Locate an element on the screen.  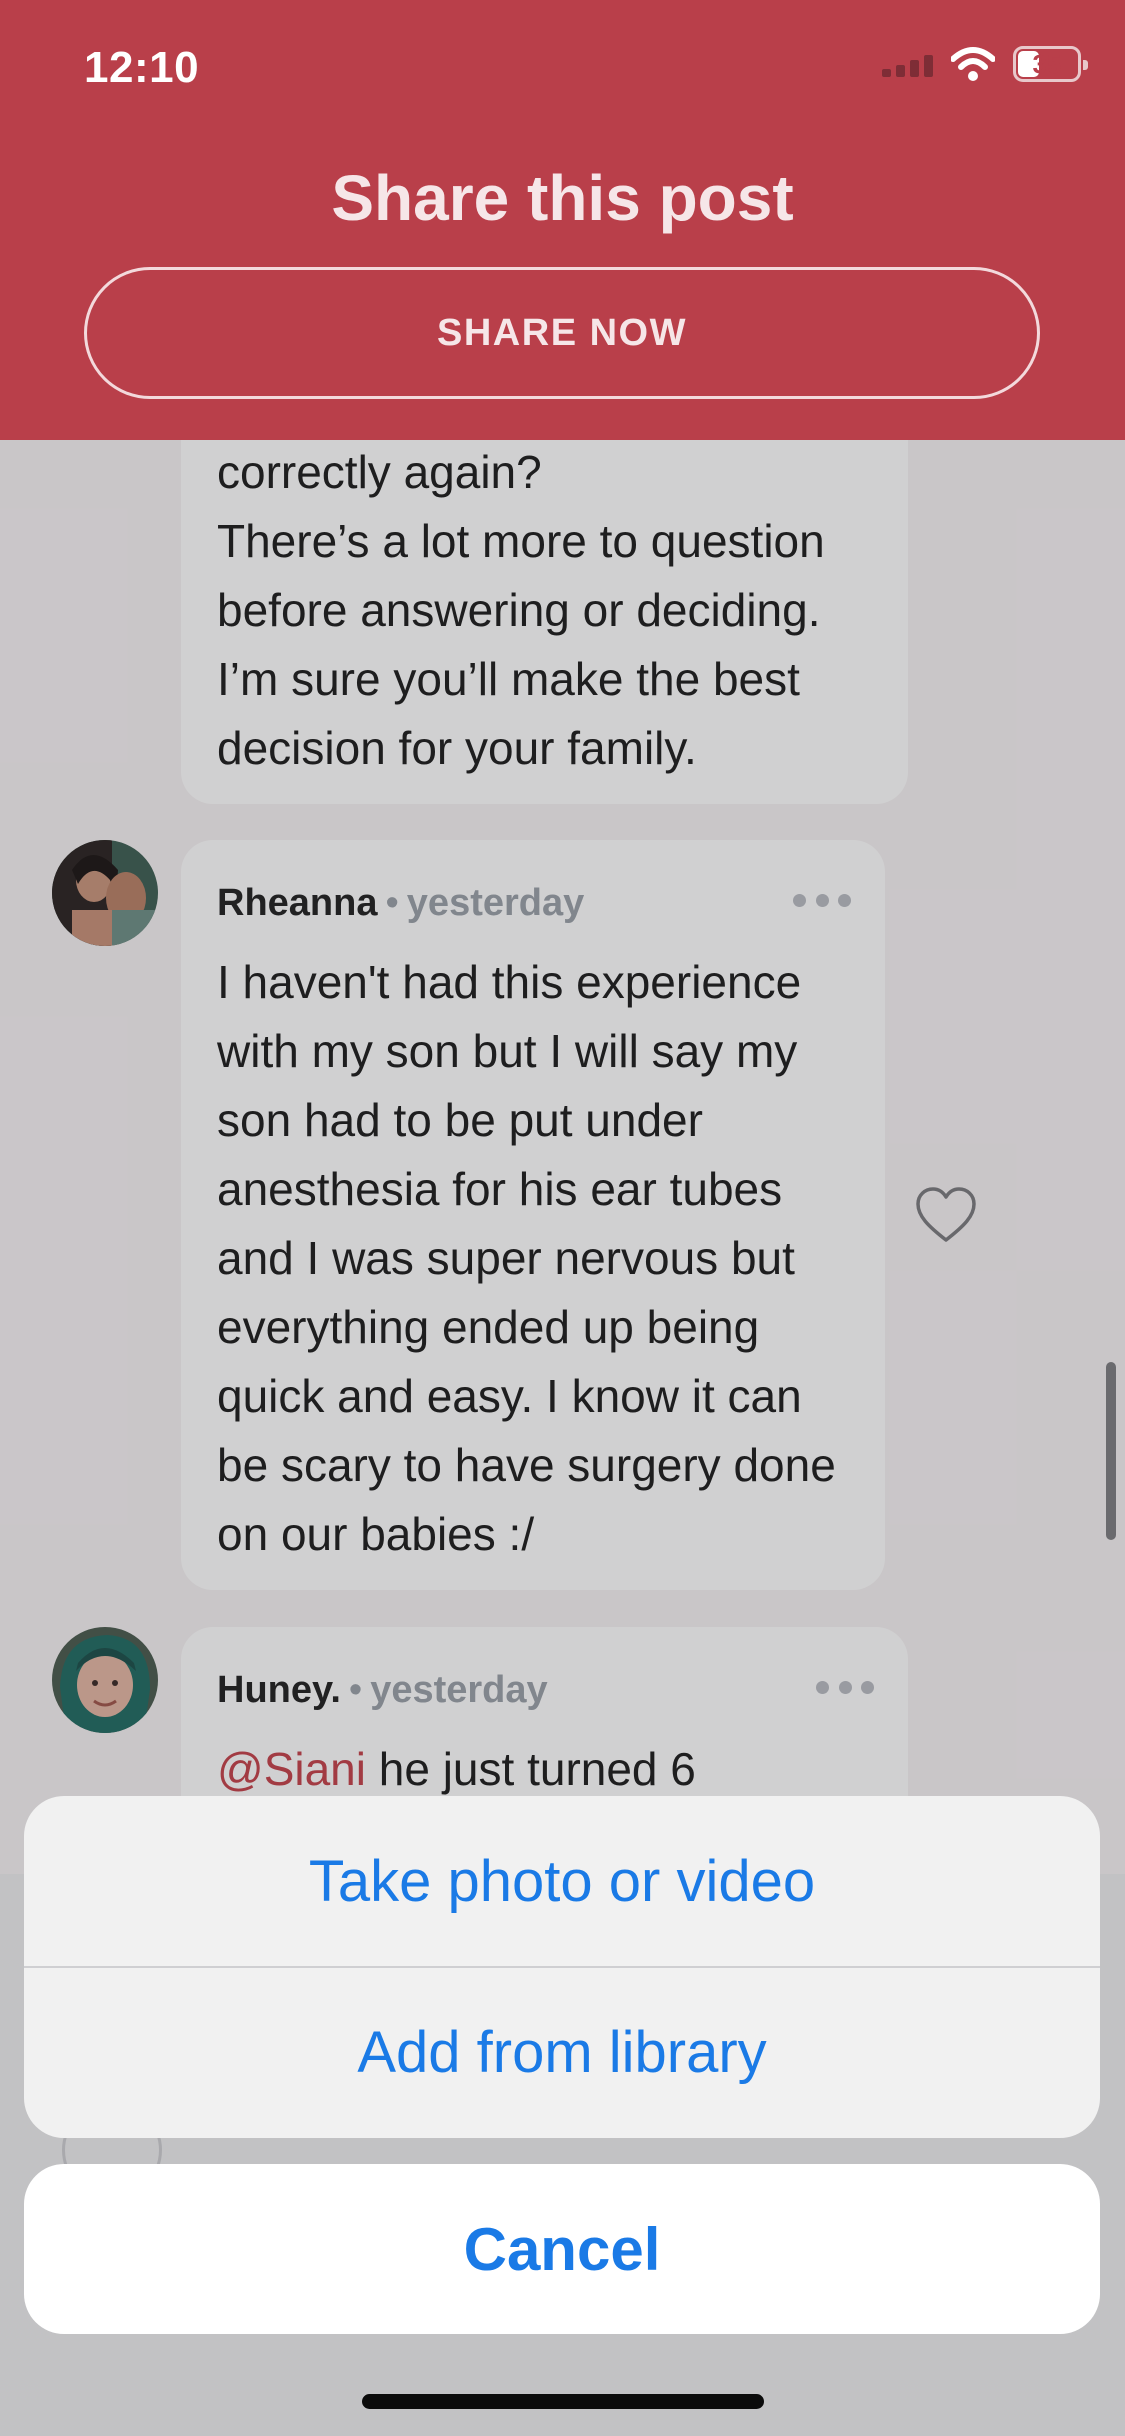
status-bar-time: 12:10 is located at coordinates (142, 67).